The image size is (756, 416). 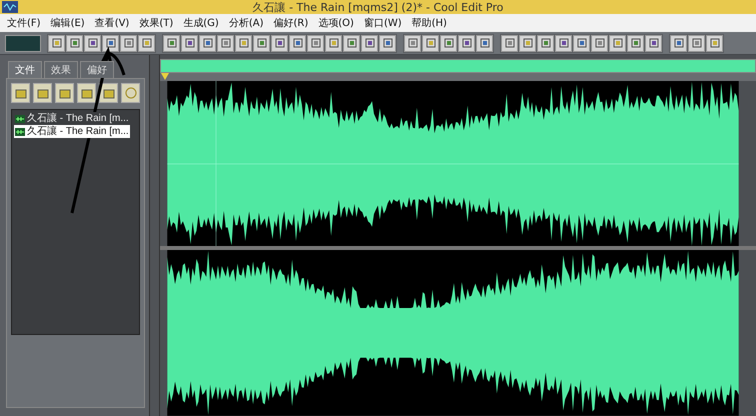 I want to click on menu-item: 生成(G), so click(x=201, y=23).